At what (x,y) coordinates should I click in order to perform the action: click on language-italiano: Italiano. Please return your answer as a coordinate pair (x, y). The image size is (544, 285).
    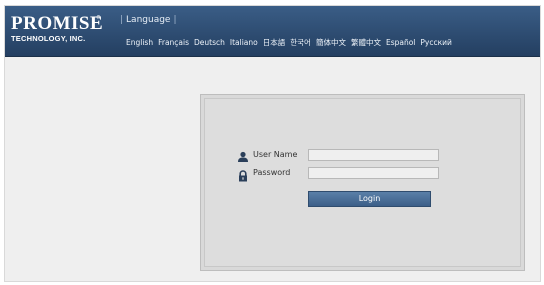
    Looking at the image, I should click on (244, 43).